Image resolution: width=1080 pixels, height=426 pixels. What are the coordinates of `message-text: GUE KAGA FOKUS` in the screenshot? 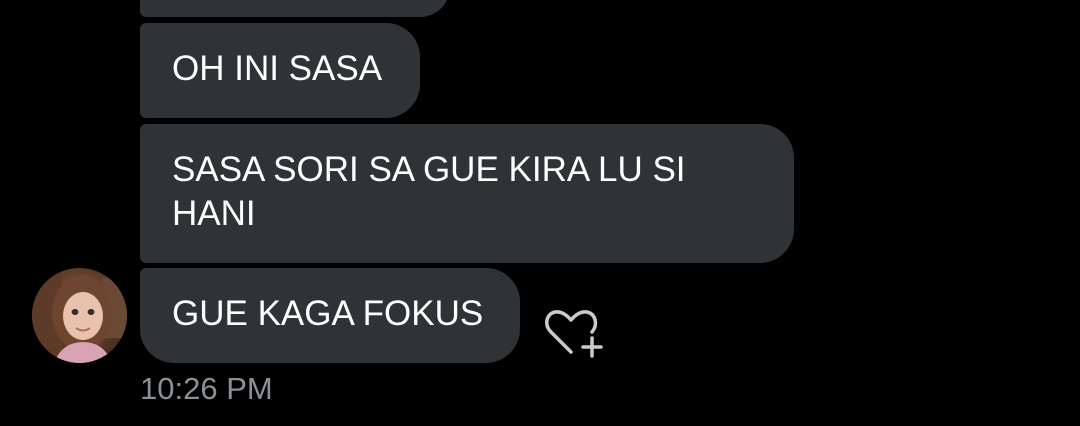 It's located at (328, 313).